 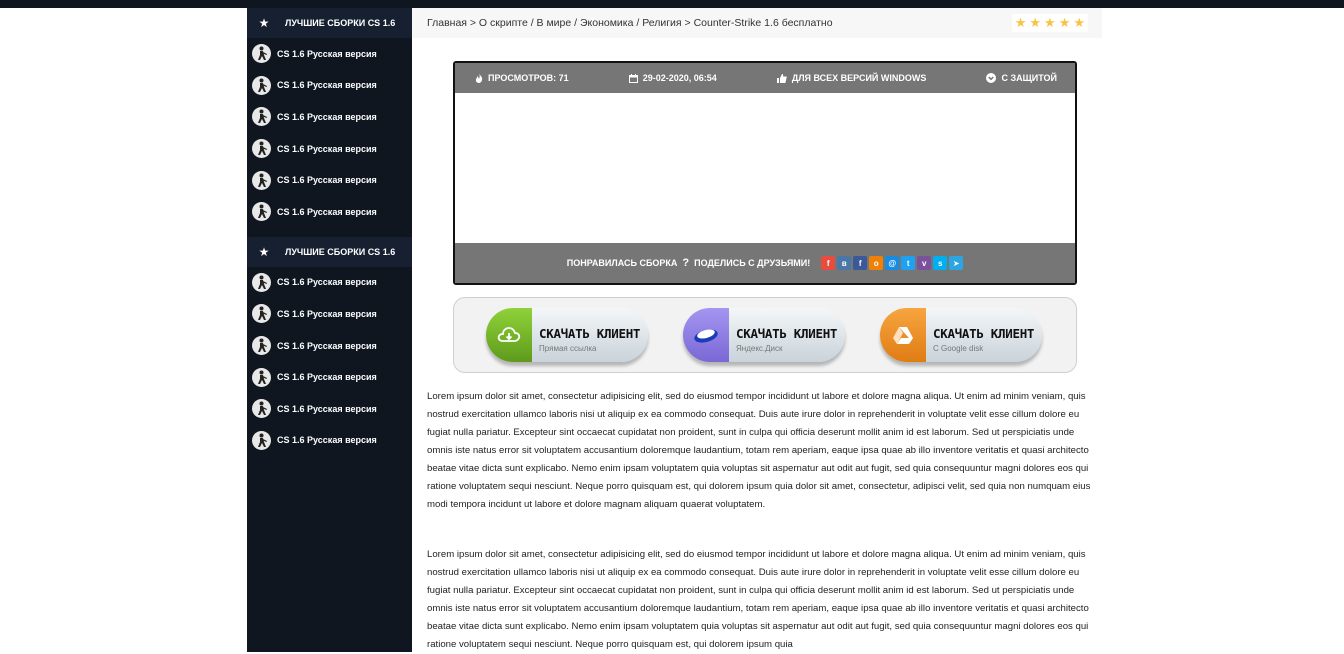 What do you see at coordinates (765, 168) in the screenshot?
I see `player-viewport` at bounding box center [765, 168].